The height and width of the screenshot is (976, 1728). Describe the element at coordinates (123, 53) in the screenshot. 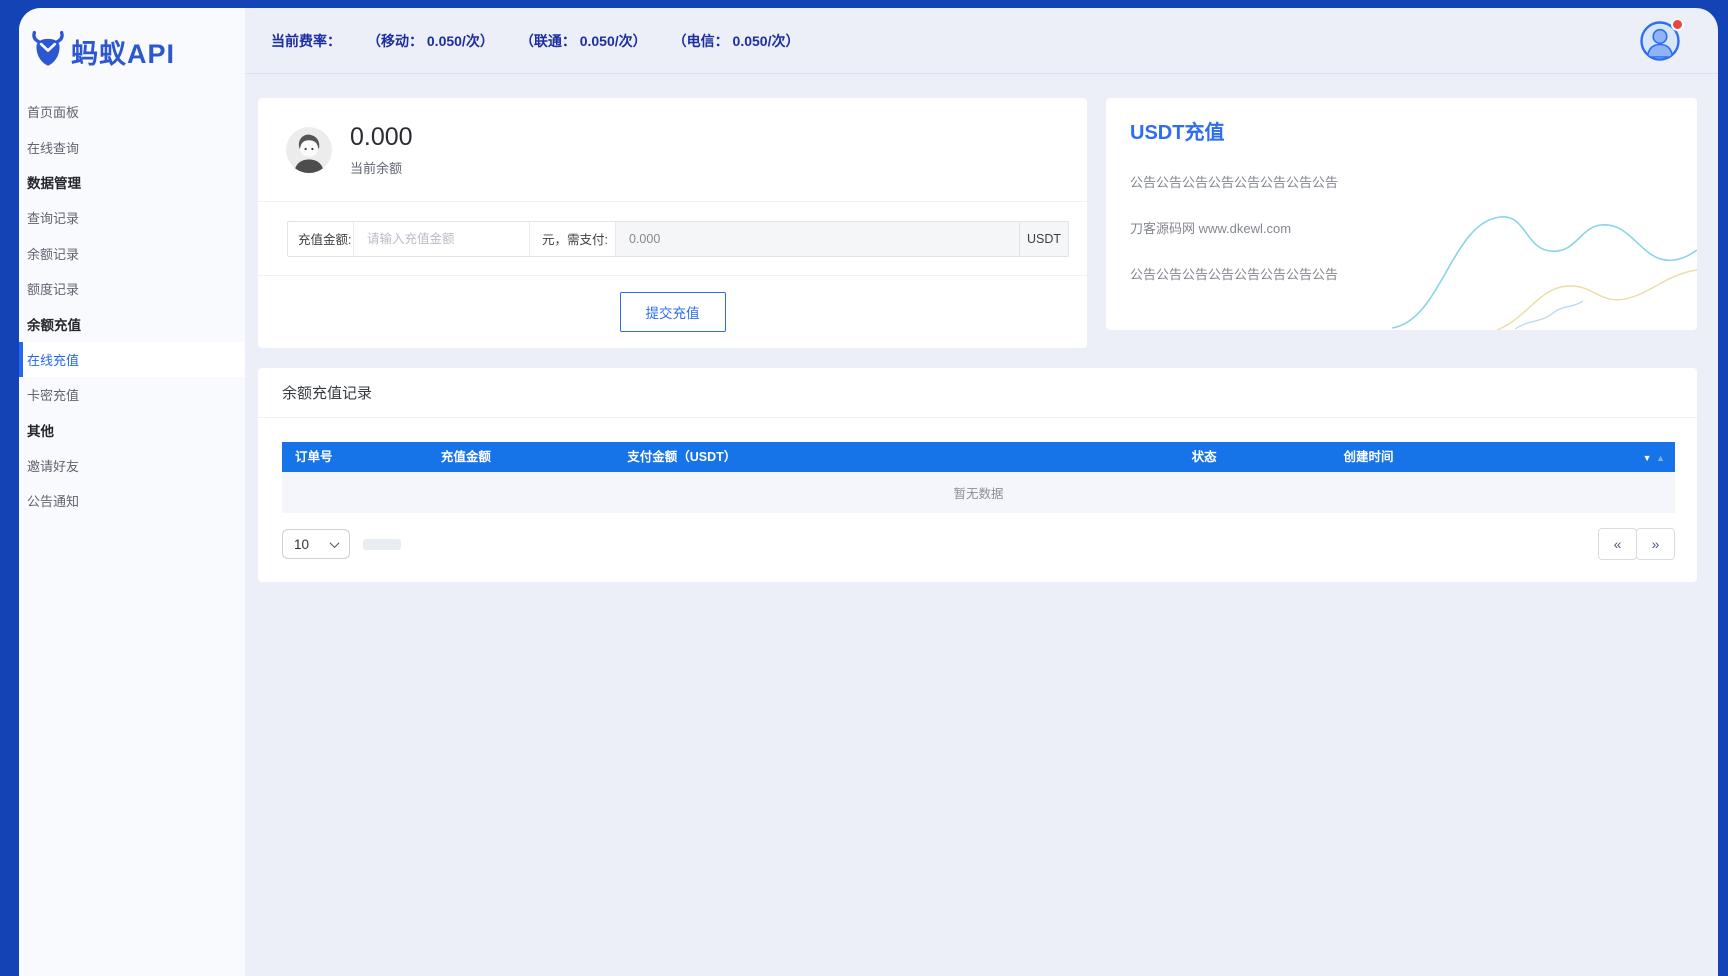

I see `brand-name: 蚂蚁API` at that location.